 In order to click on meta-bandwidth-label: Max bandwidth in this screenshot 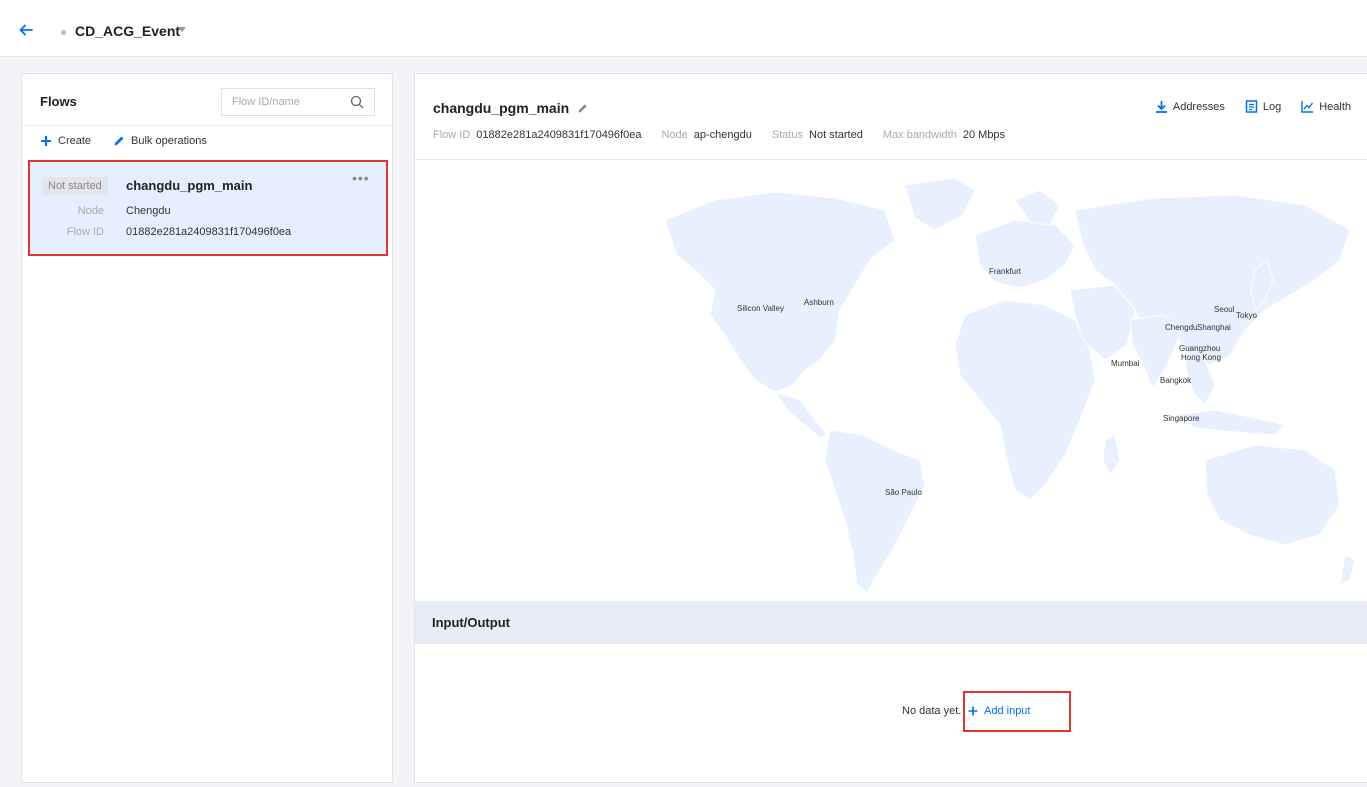, I will do `click(919, 135)`.